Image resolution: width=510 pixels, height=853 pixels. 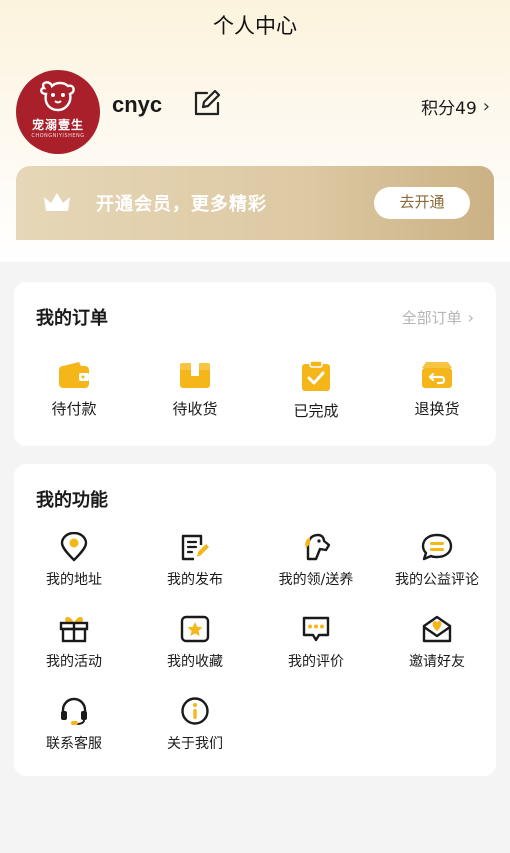 What do you see at coordinates (437, 662) in the screenshot?
I see `feature-label: 邀请好友` at bounding box center [437, 662].